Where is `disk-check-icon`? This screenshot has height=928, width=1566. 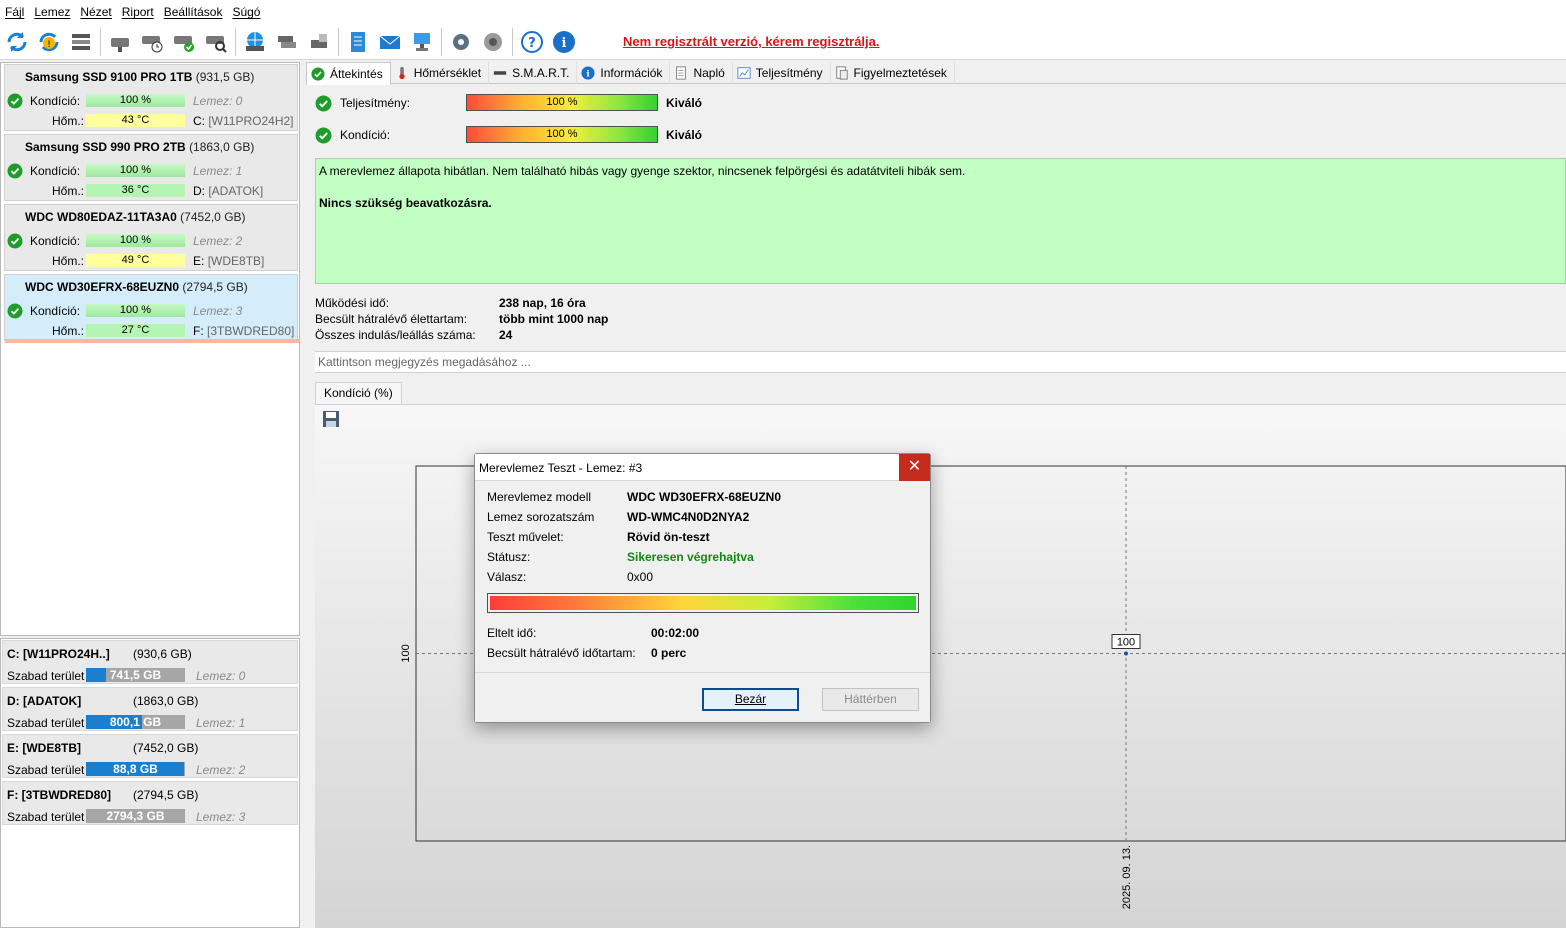 disk-check-icon is located at coordinates (184, 42).